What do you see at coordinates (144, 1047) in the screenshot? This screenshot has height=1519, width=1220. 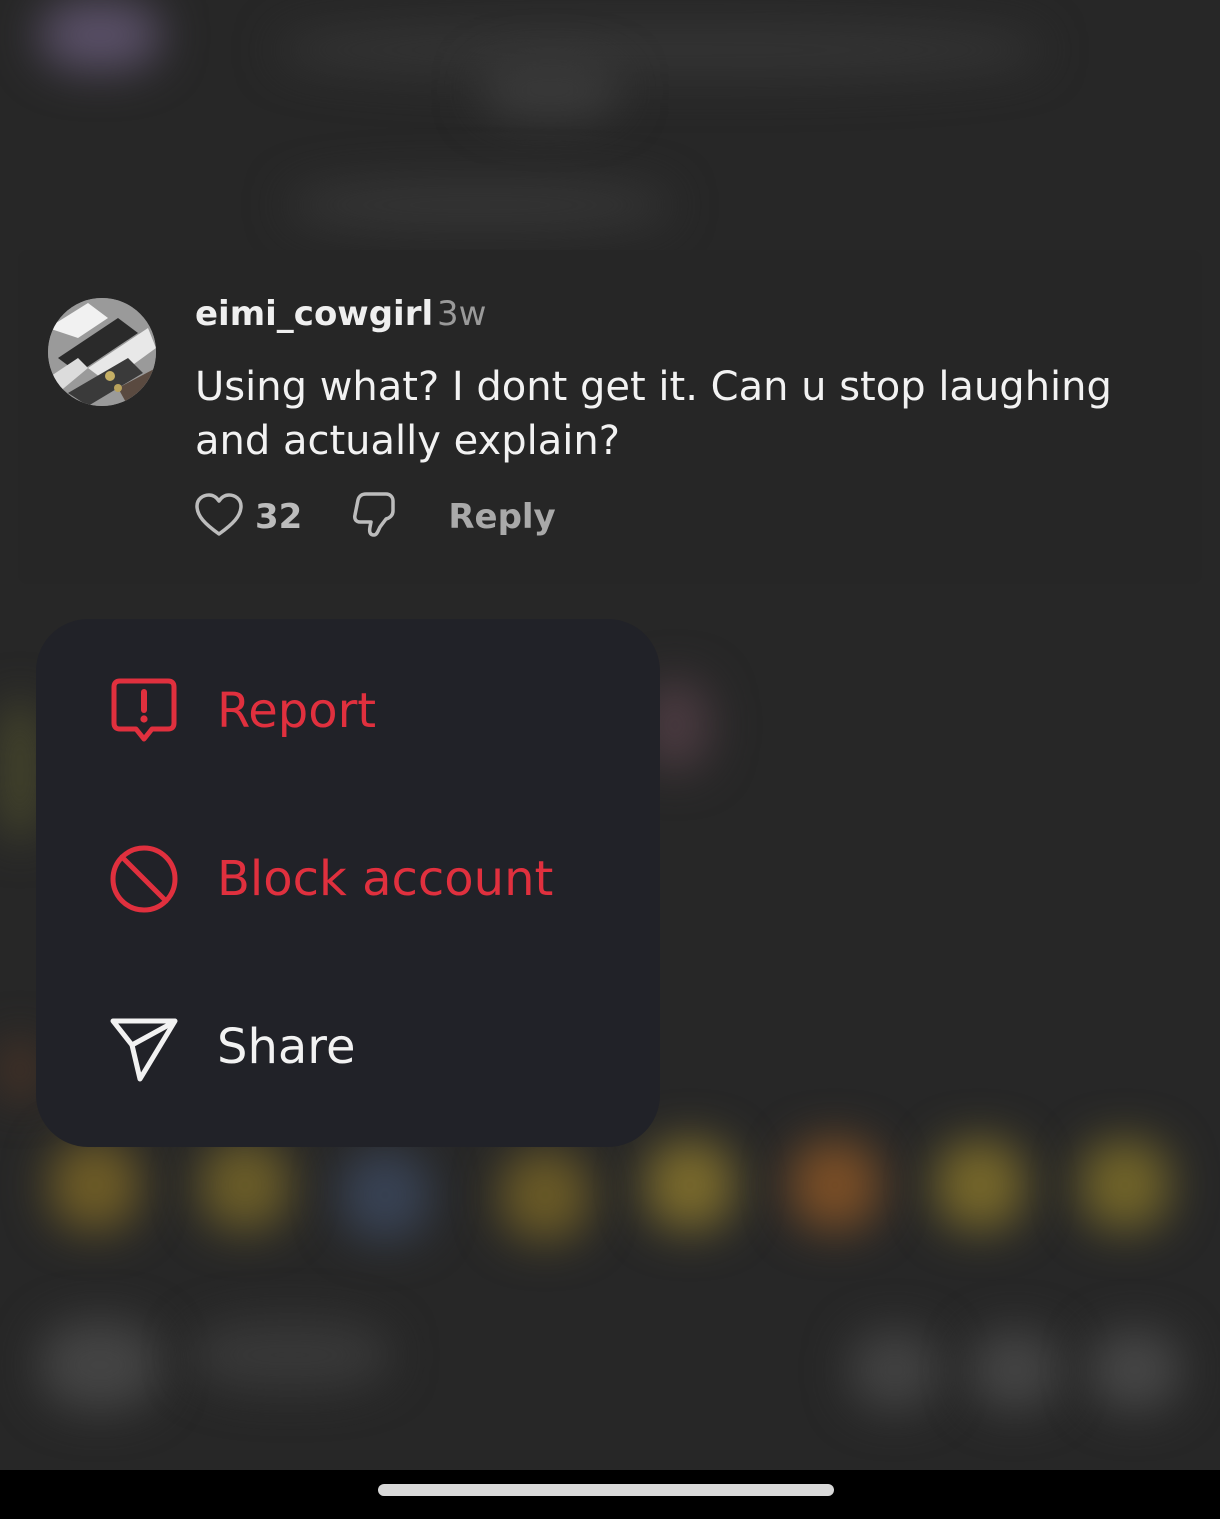 I see `share-icon` at bounding box center [144, 1047].